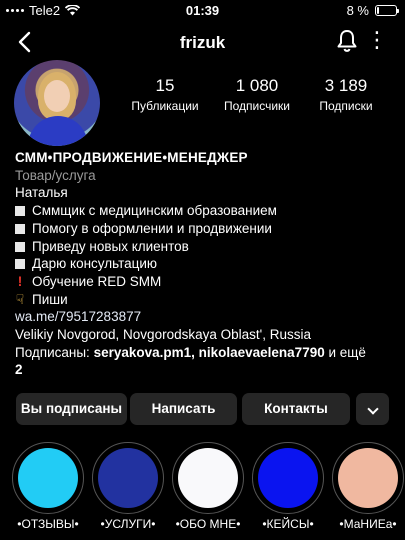 The image size is (405, 540). I want to click on suggested-accounts-button, so click(372, 409).